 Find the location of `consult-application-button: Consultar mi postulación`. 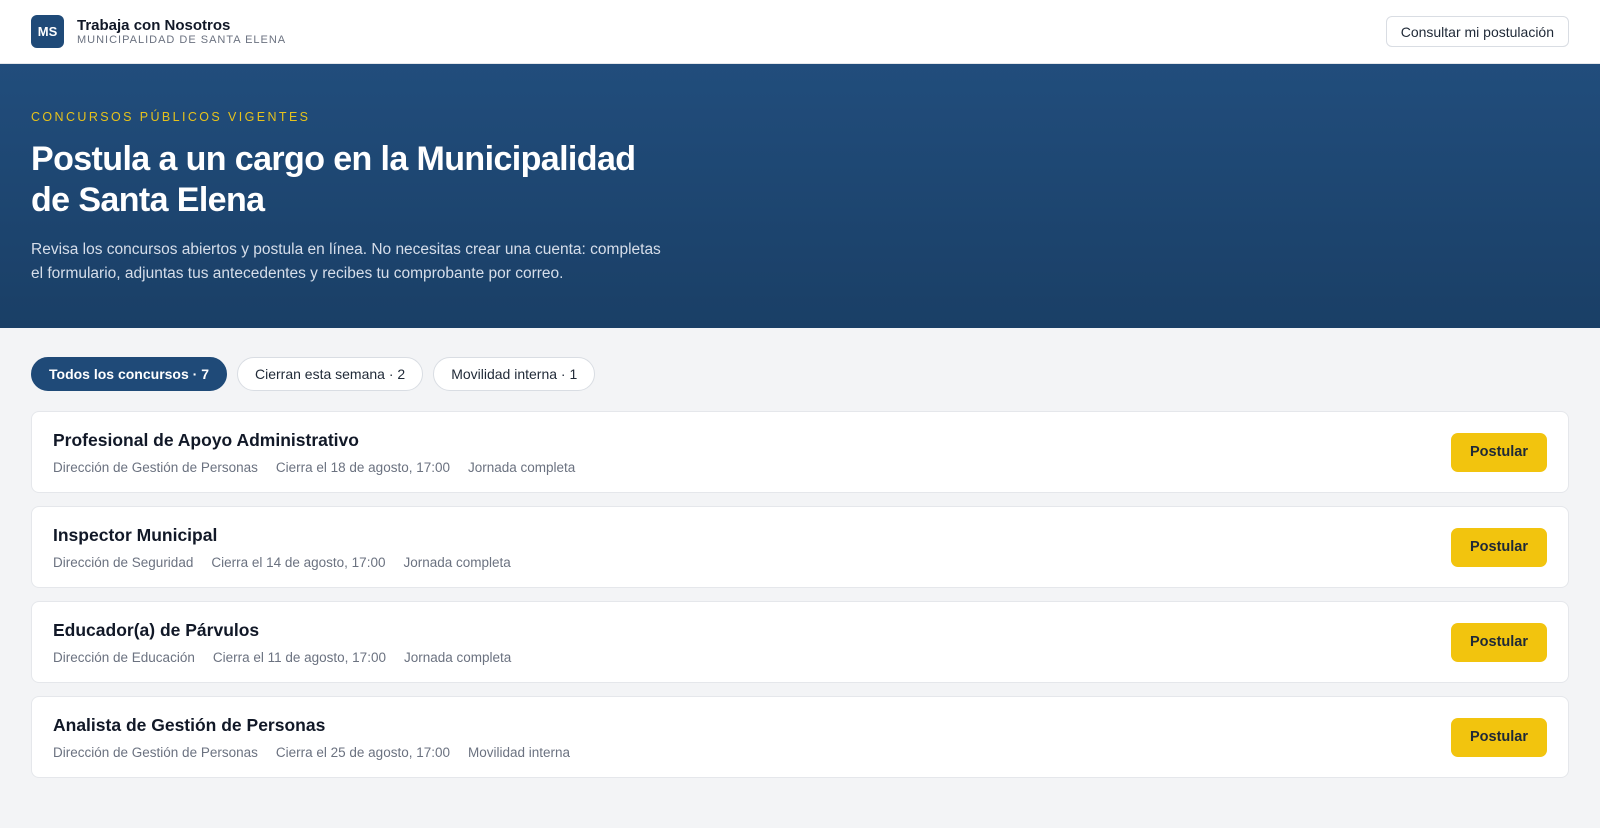

consult-application-button: Consultar mi postulación is located at coordinates (1477, 31).